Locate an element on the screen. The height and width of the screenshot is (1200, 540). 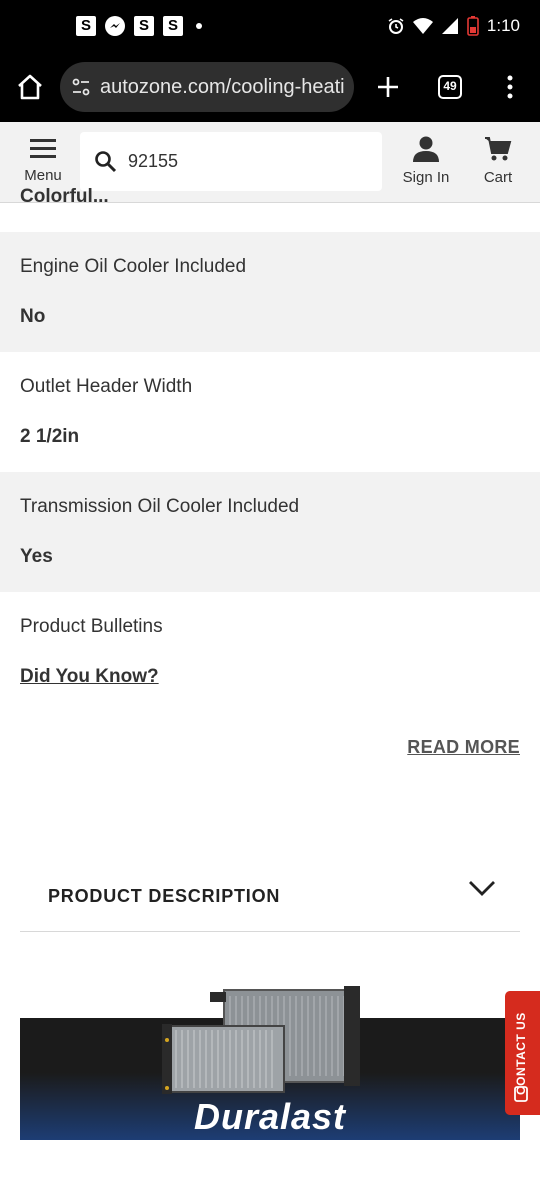
spec-row: Transmission Oil Cooler Included Yes is located at coordinates (270, 532).